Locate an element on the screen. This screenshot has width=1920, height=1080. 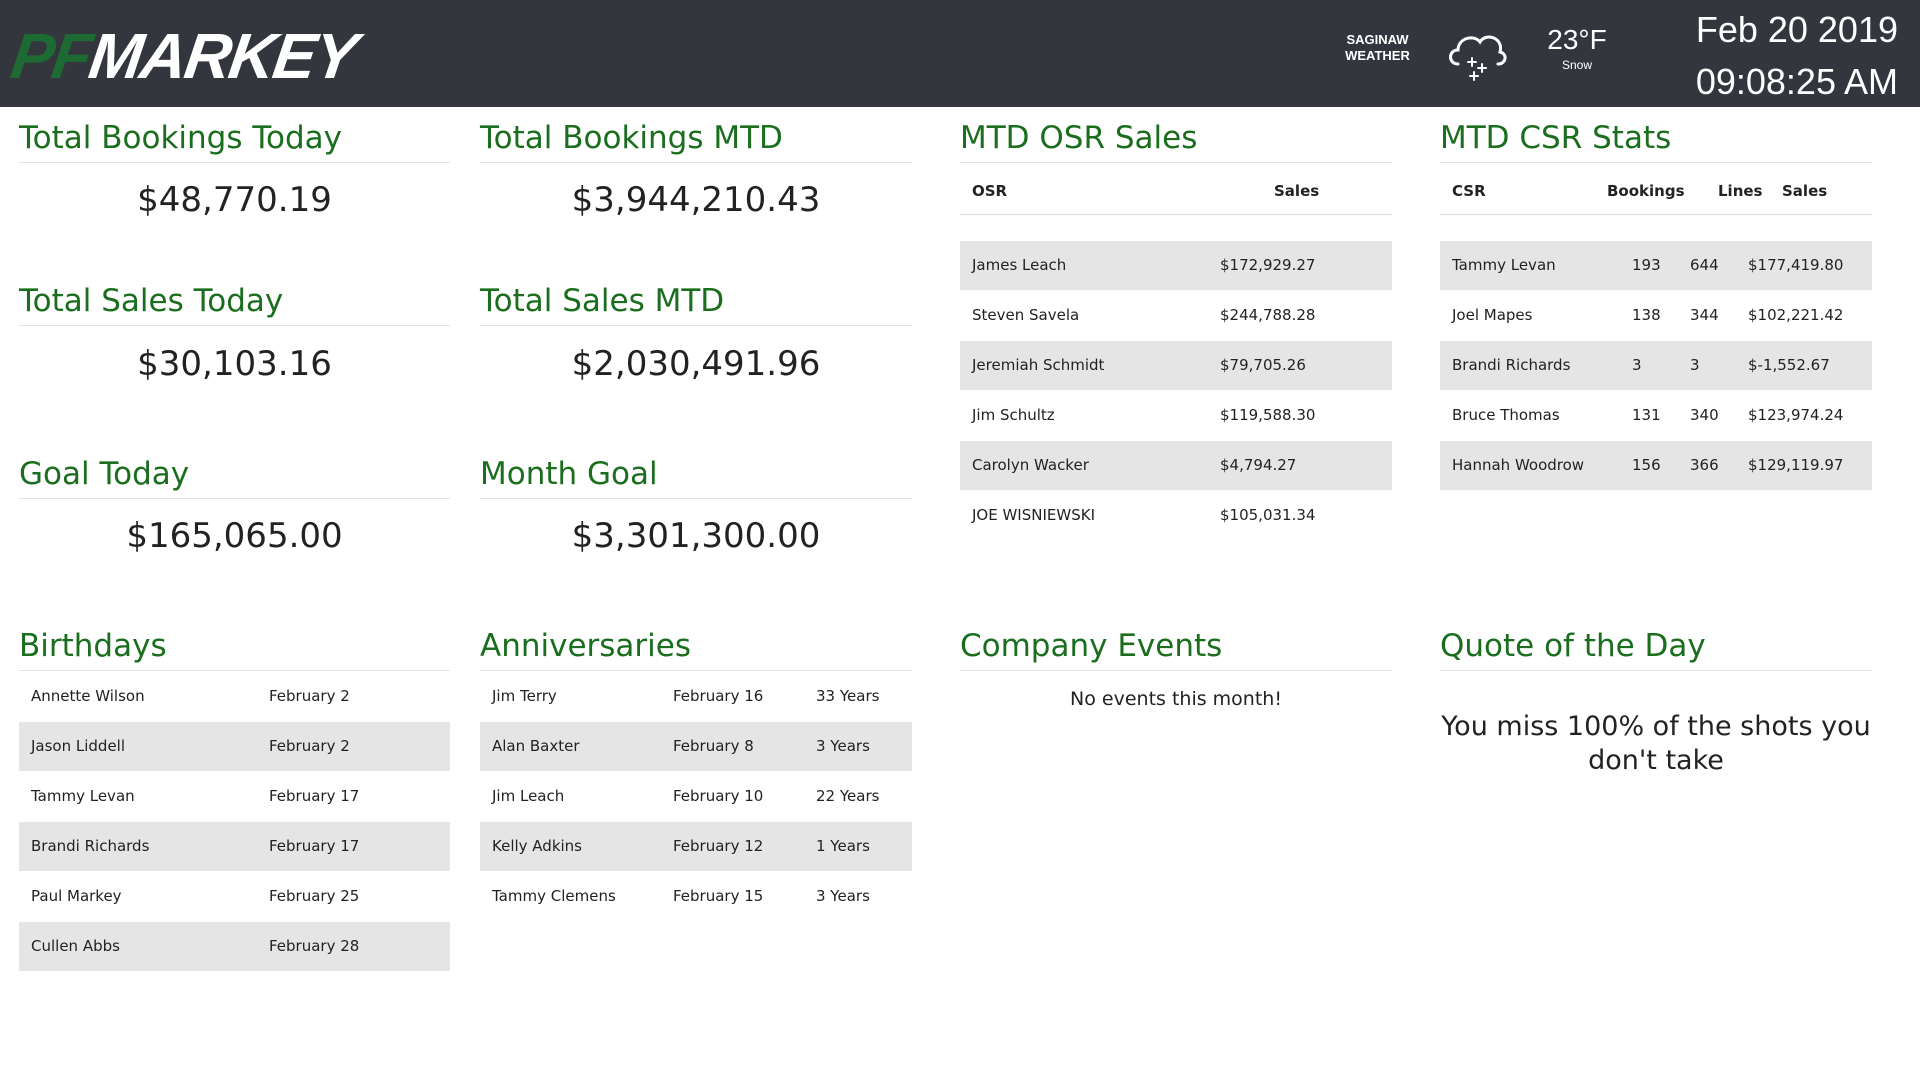
company-events-title: Company Events is located at coordinates (1176, 648).